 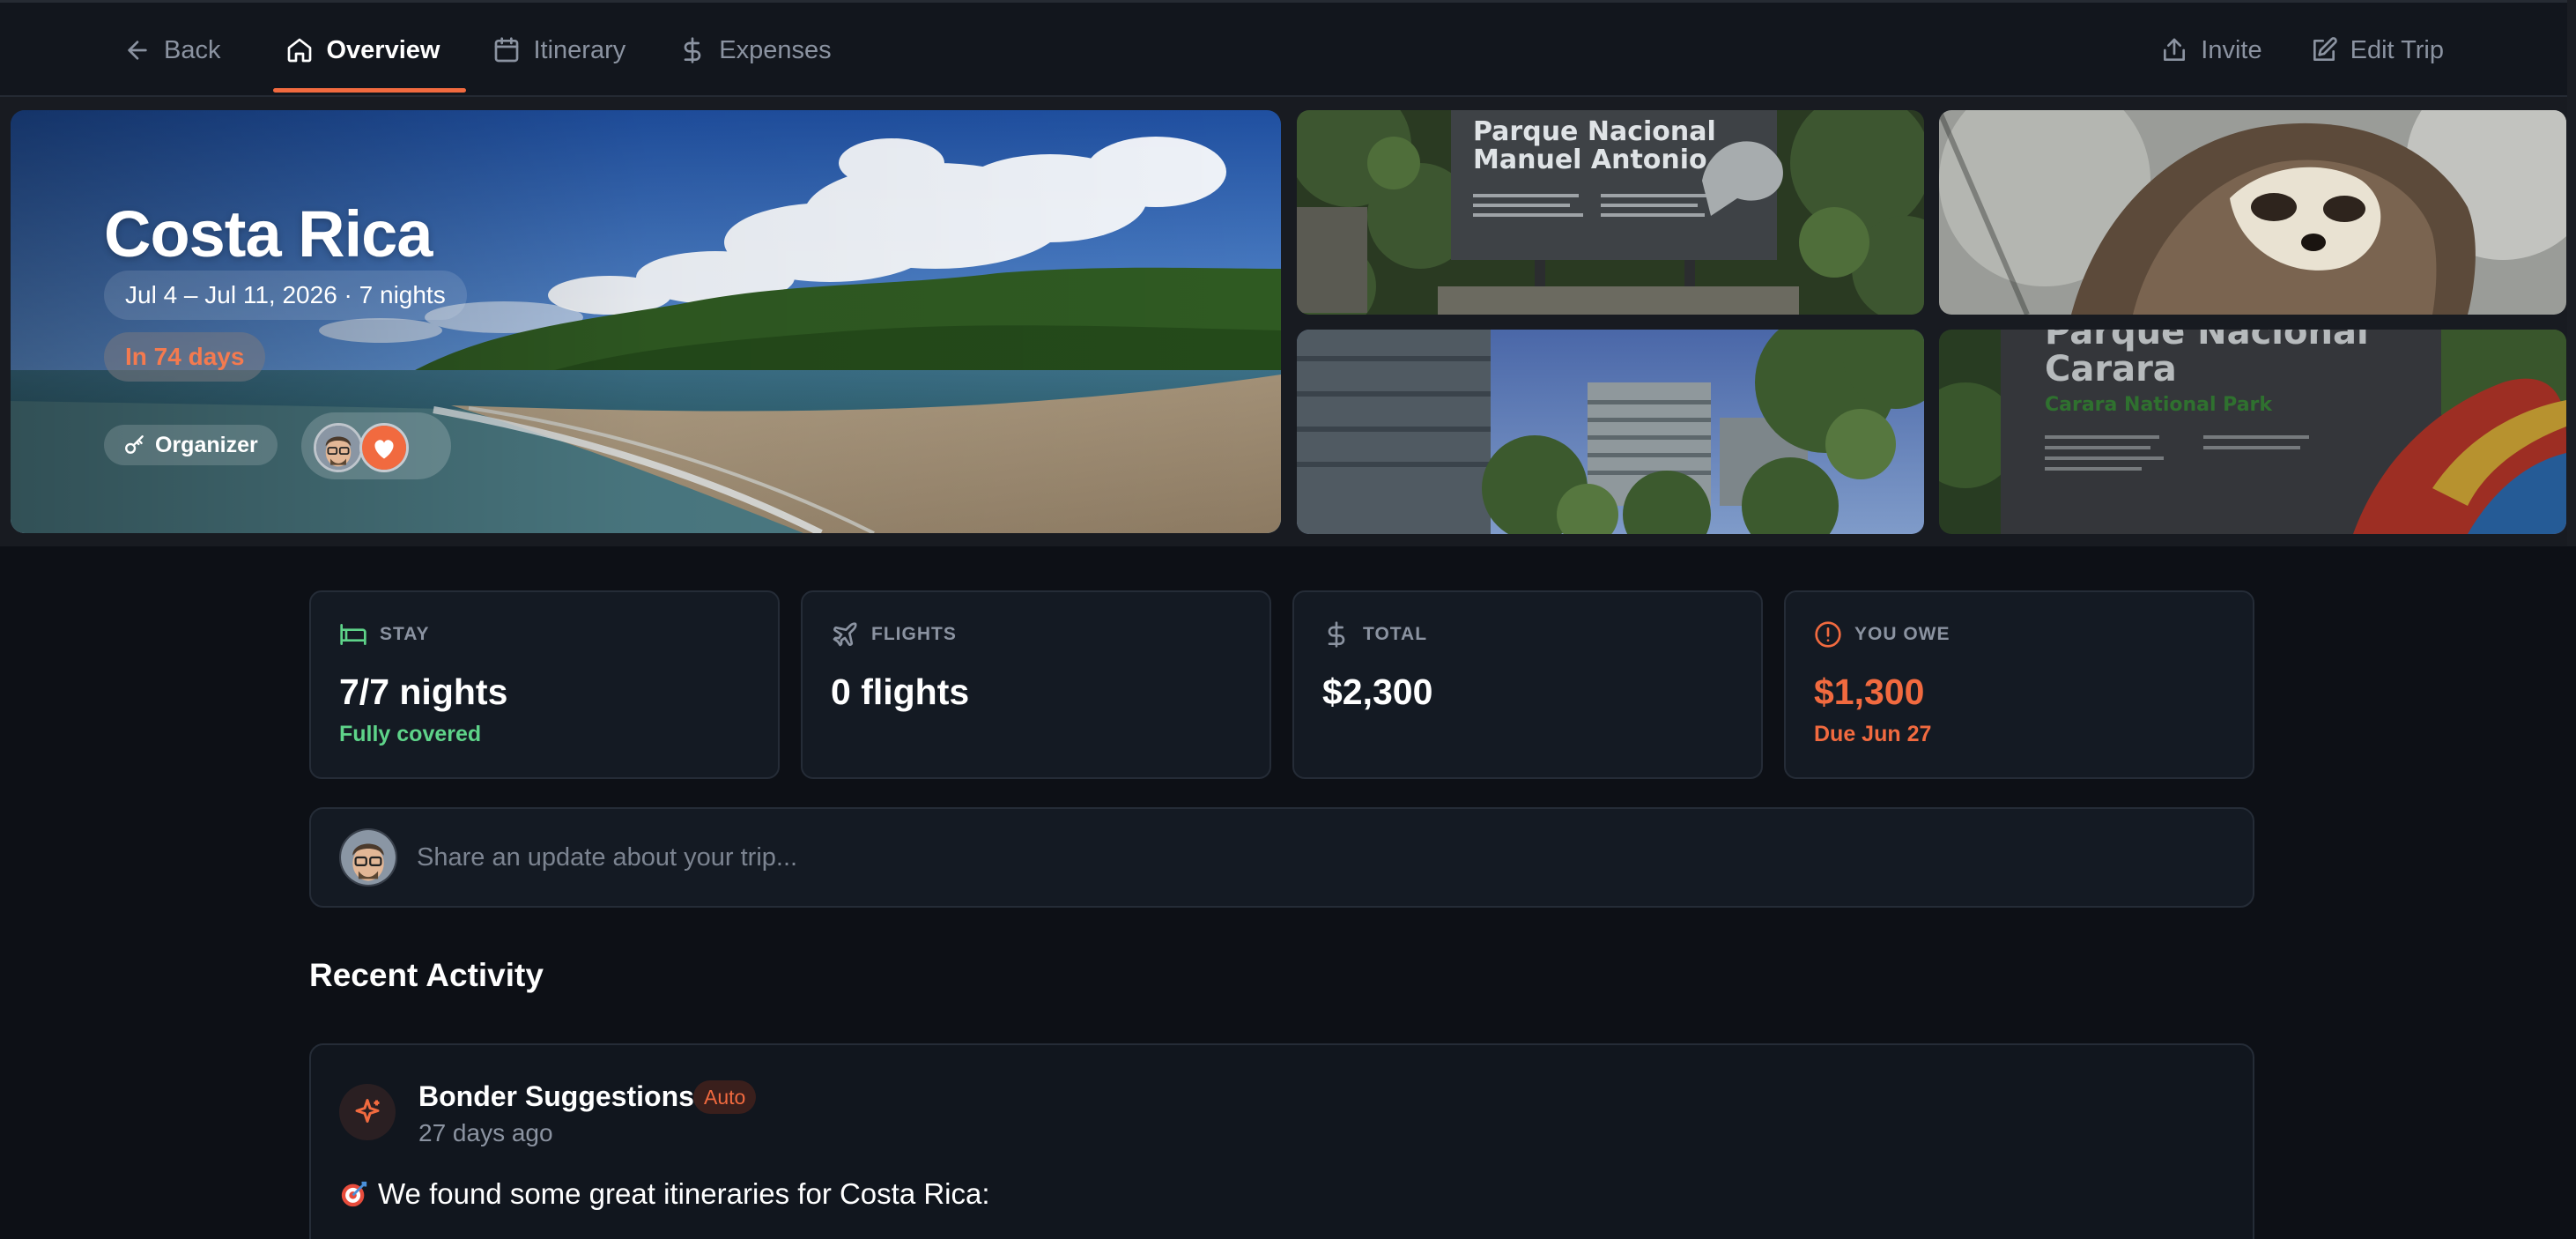 What do you see at coordinates (914, 634) in the screenshot?
I see `stat-label: FLIGHTS` at bounding box center [914, 634].